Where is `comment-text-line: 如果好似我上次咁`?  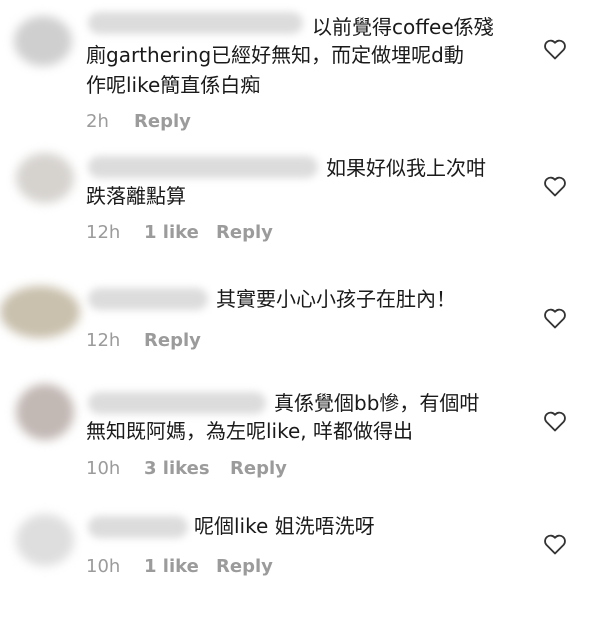
comment-text-line: 如果好似我上次咁 is located at coordinates (406, 168).